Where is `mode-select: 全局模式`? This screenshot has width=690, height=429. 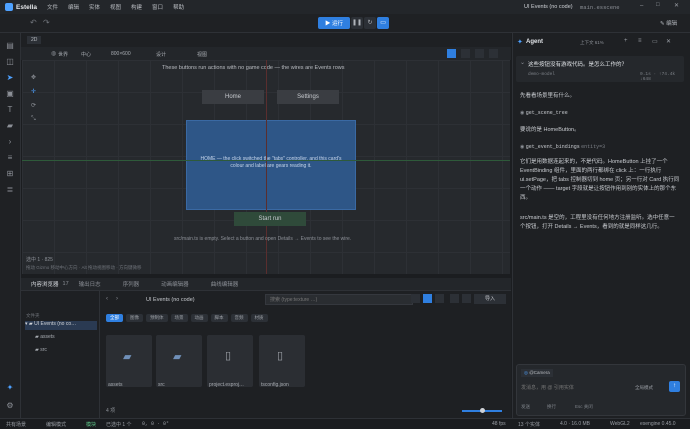
mode-select: 全局模式 is located at coordinates (644, 388).